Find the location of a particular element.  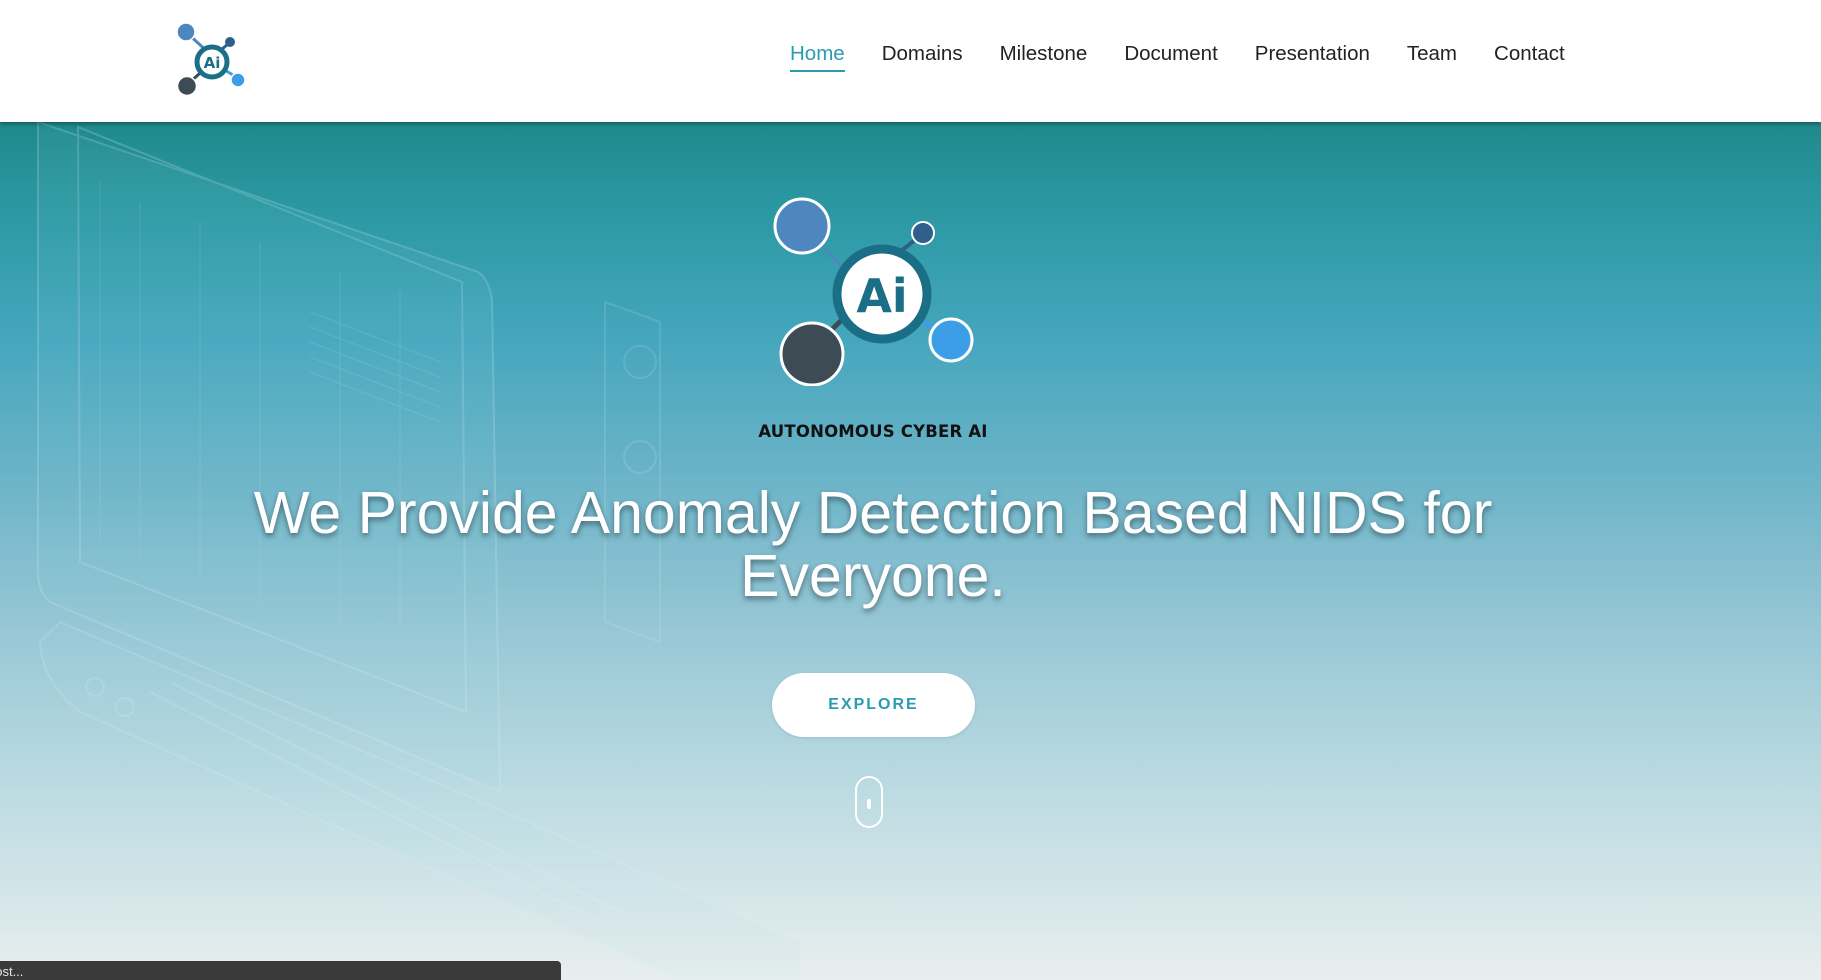

svg-text: Ai is located at coordinates (212, 63).